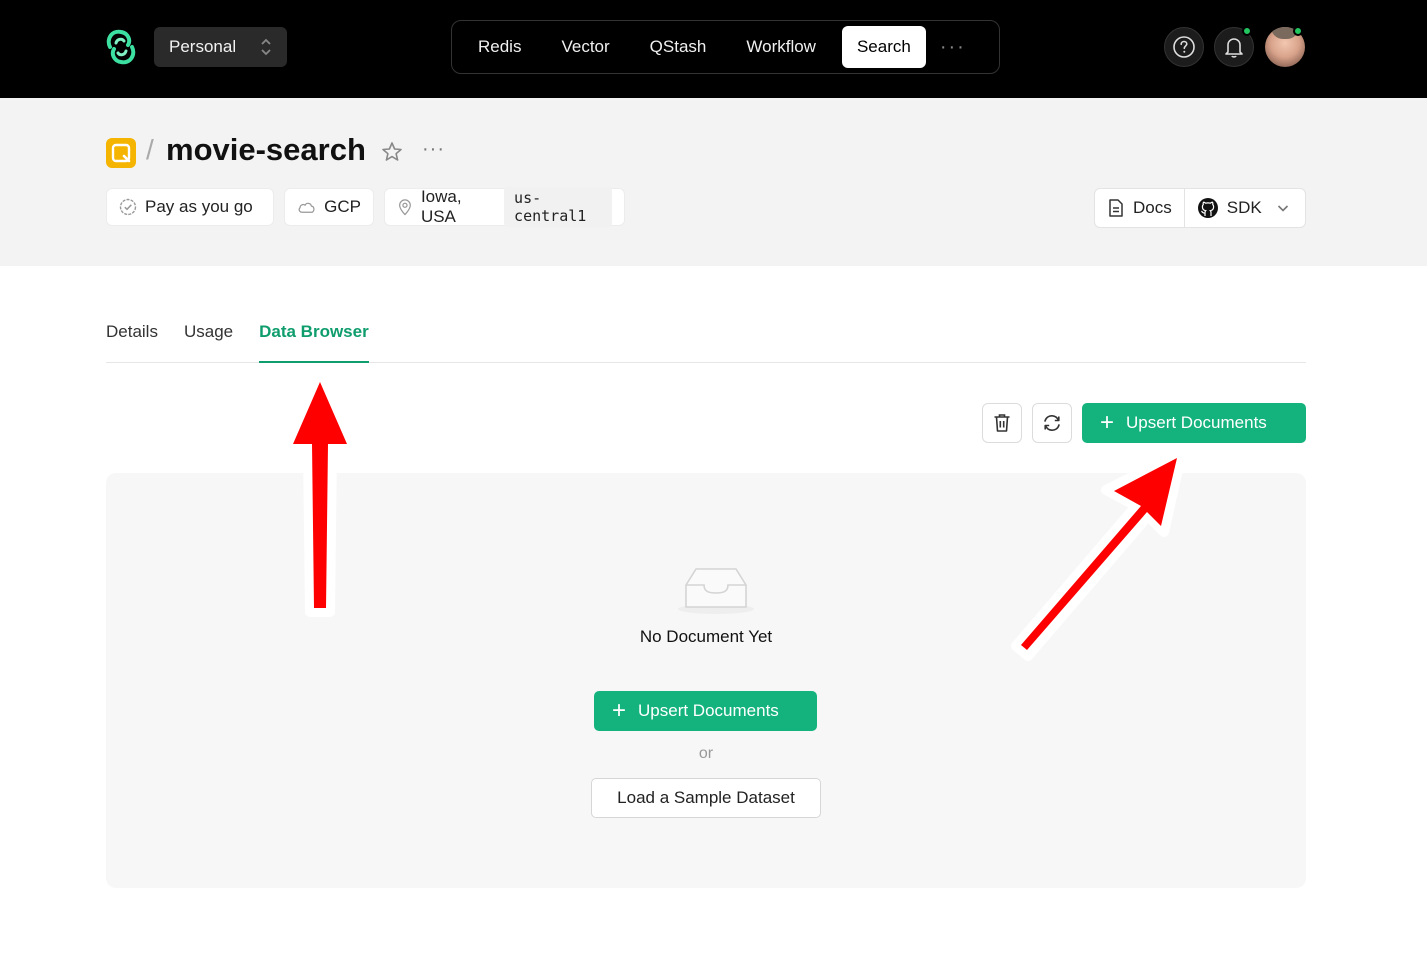  What do you see at coordinates (781, 47) in the screenshot?
I see `nav-workflow: Workflow` at bounding box center [781, 47].